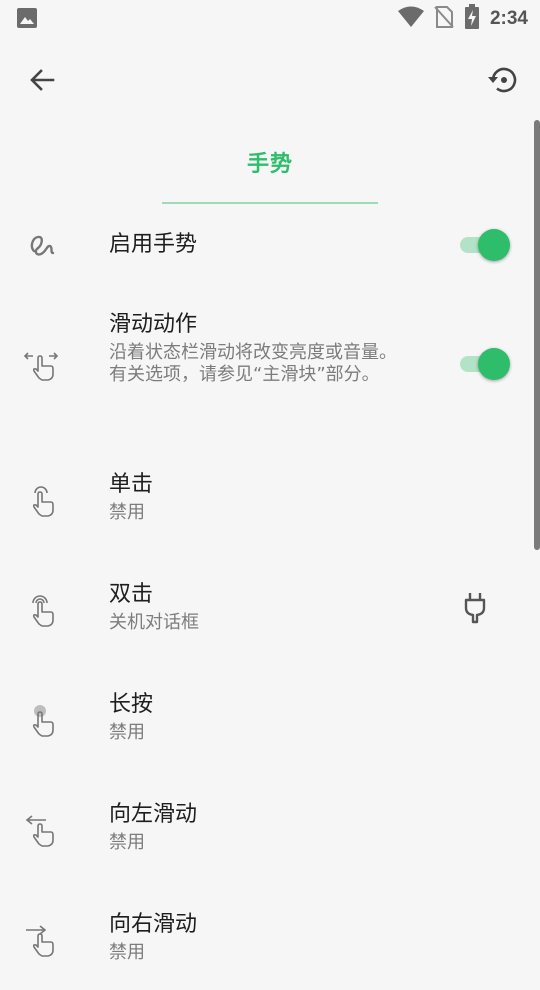 The height and width of the screenshot is (990, 540). What do you see at coordinates (260, 615) in the screenshot?
I see `setting-double-tap: 双击 关机对话框` at bounding box center [260, 615].